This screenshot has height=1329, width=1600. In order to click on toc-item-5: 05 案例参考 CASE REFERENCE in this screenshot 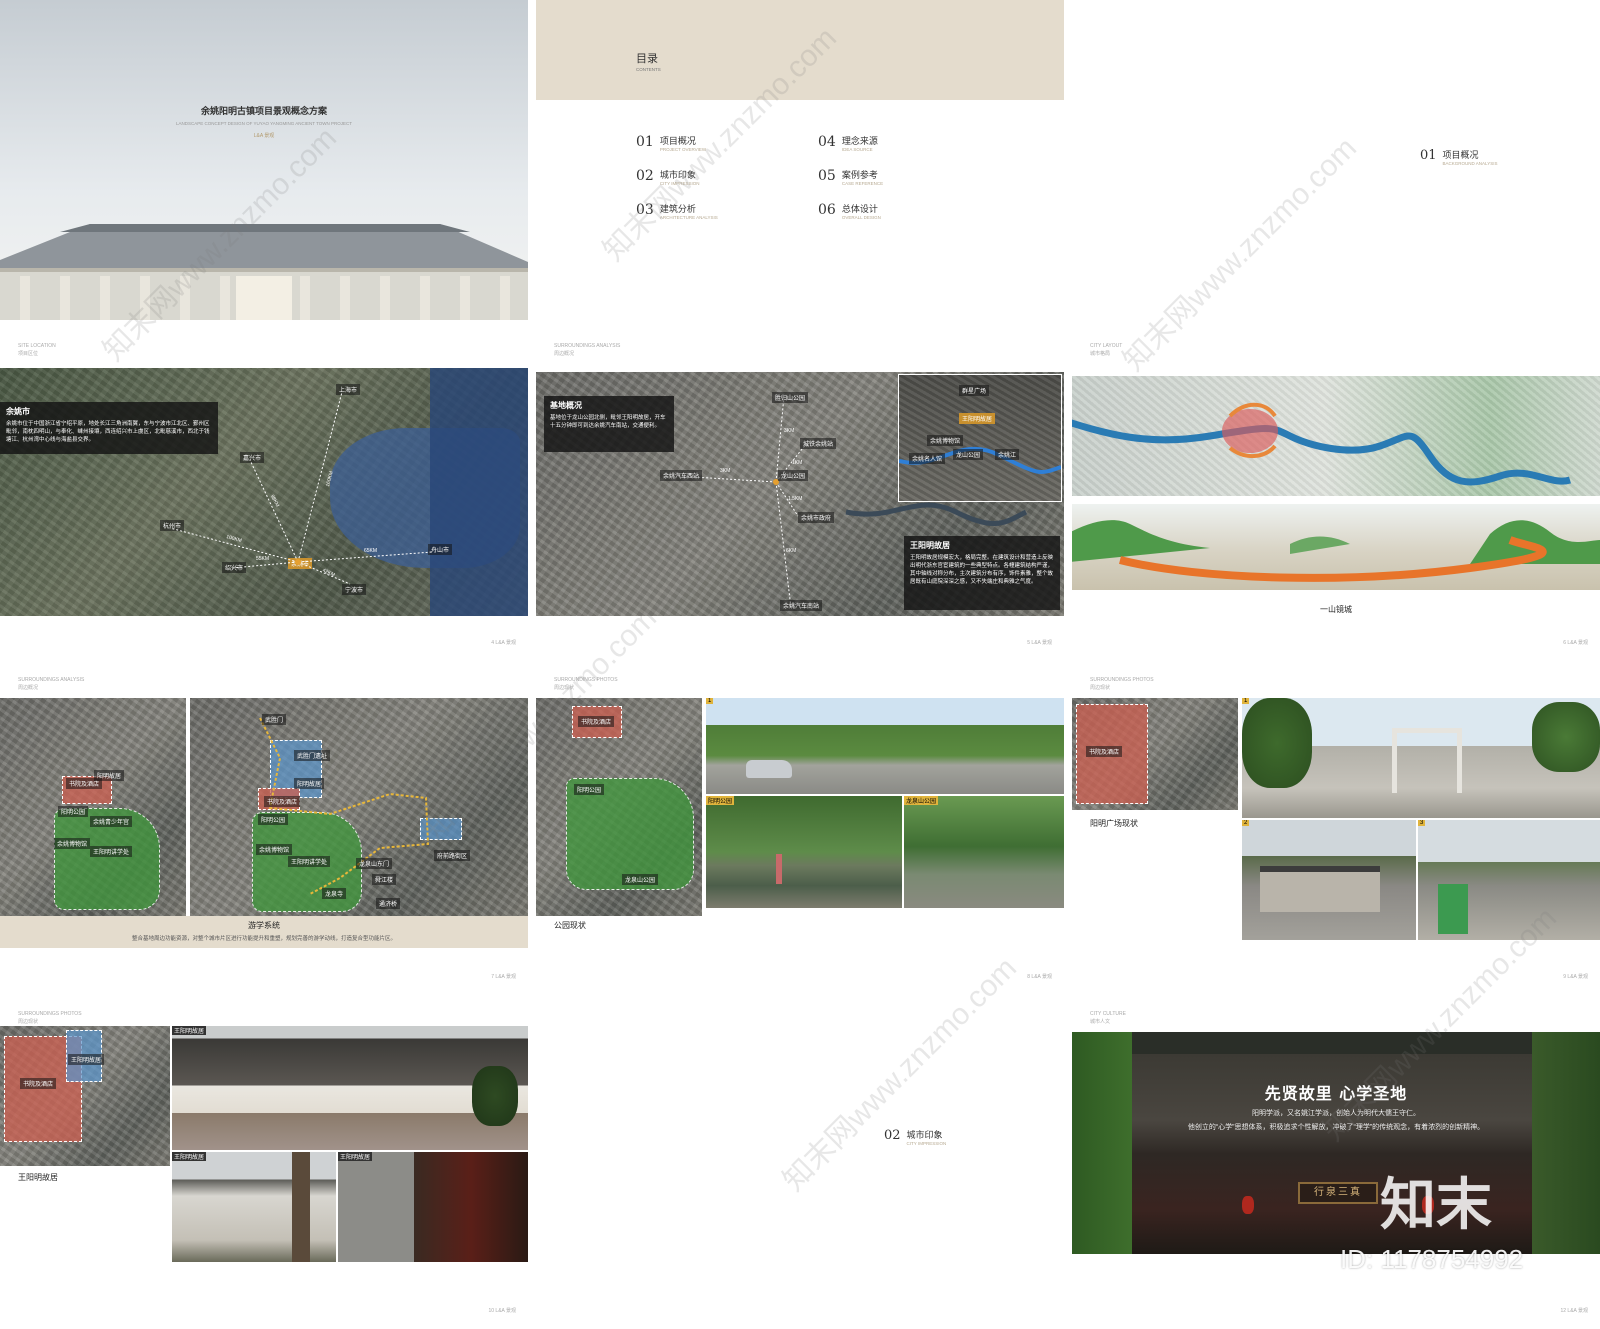, I will do `click(850, 177)`.